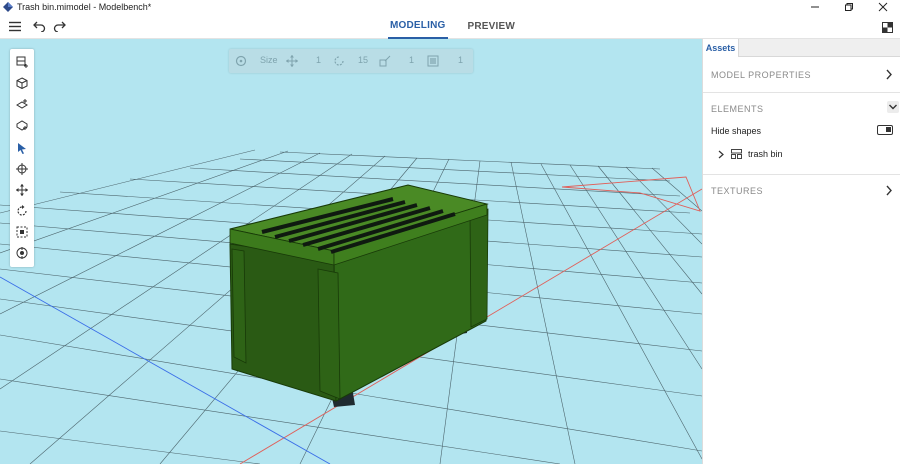 This screenshot has width=900, height=464. I want to click on add-surface-tool, so click(22, 125).